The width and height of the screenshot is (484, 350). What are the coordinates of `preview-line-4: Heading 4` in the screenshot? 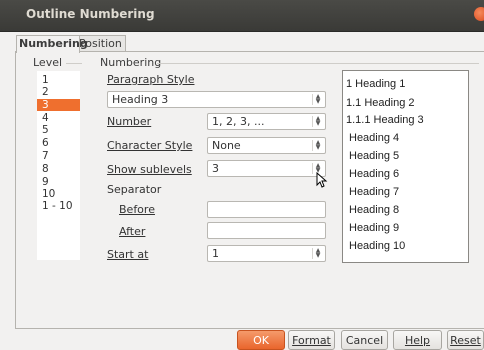 It's located at (374, 138).